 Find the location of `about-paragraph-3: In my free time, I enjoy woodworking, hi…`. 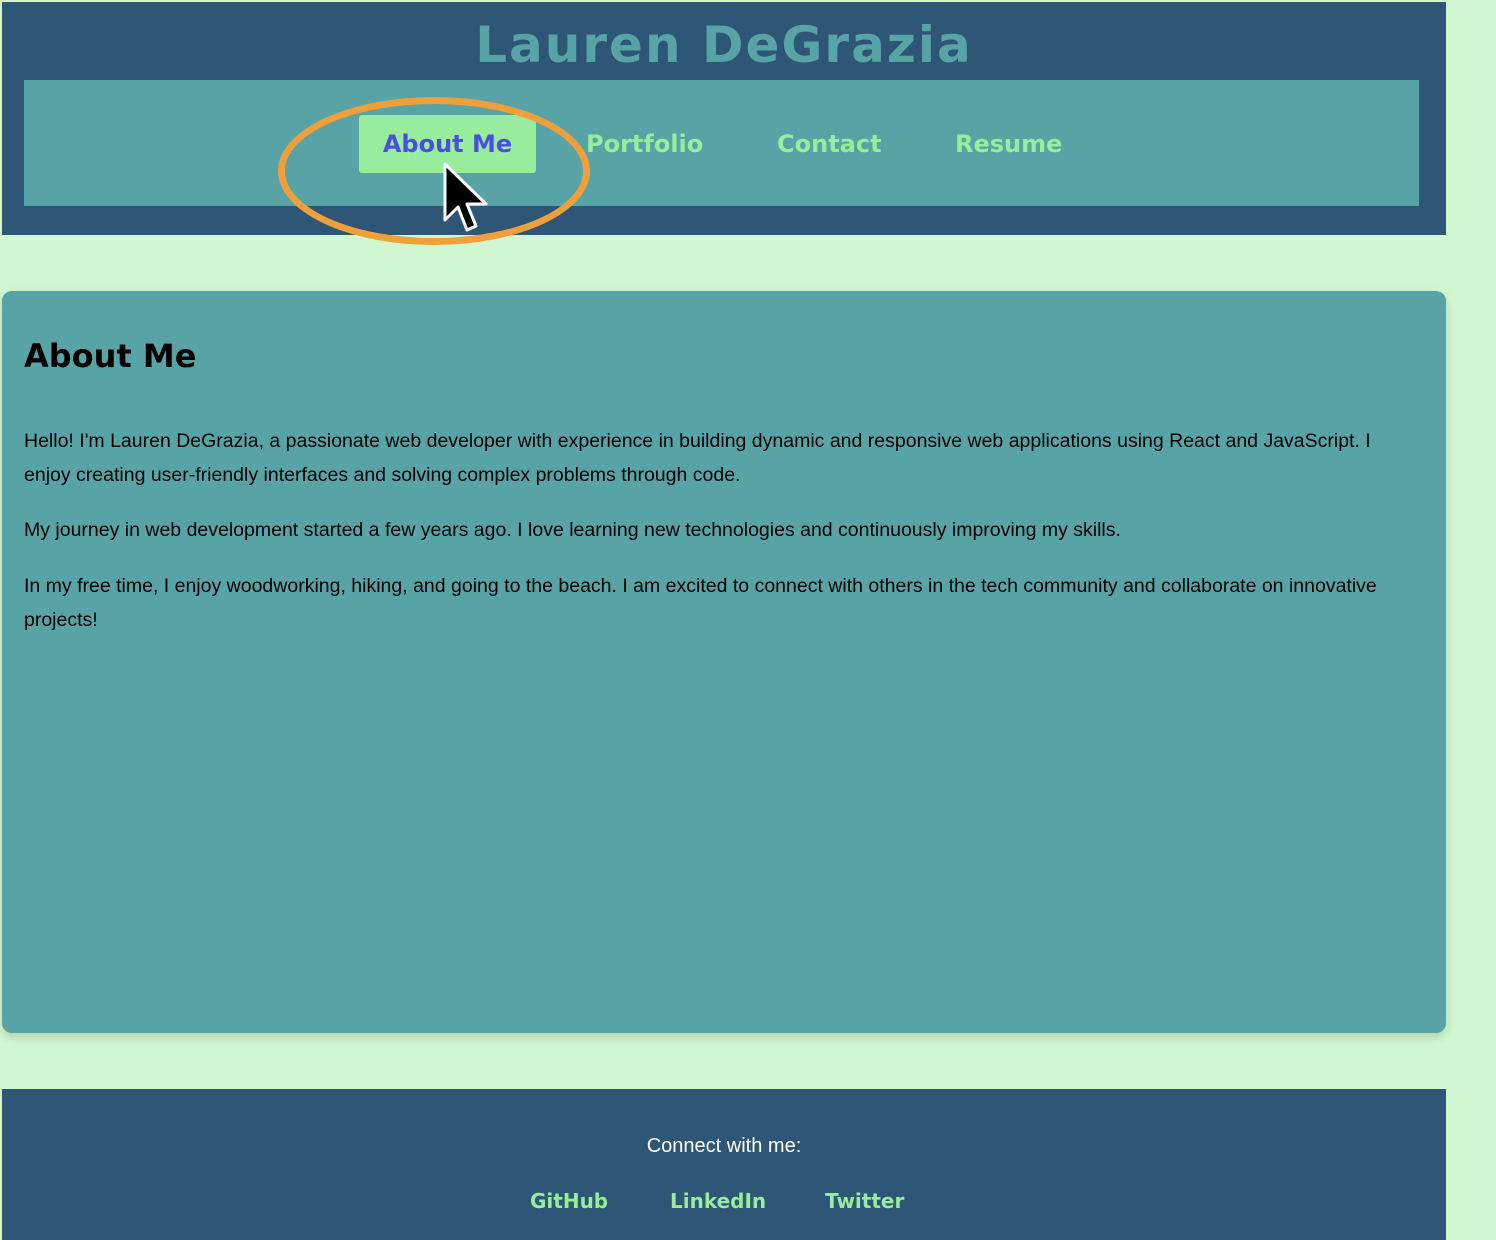

about-paragraph-3: In my free time, I enjoy woodworking, hi… is located at coordinates (700, 603).